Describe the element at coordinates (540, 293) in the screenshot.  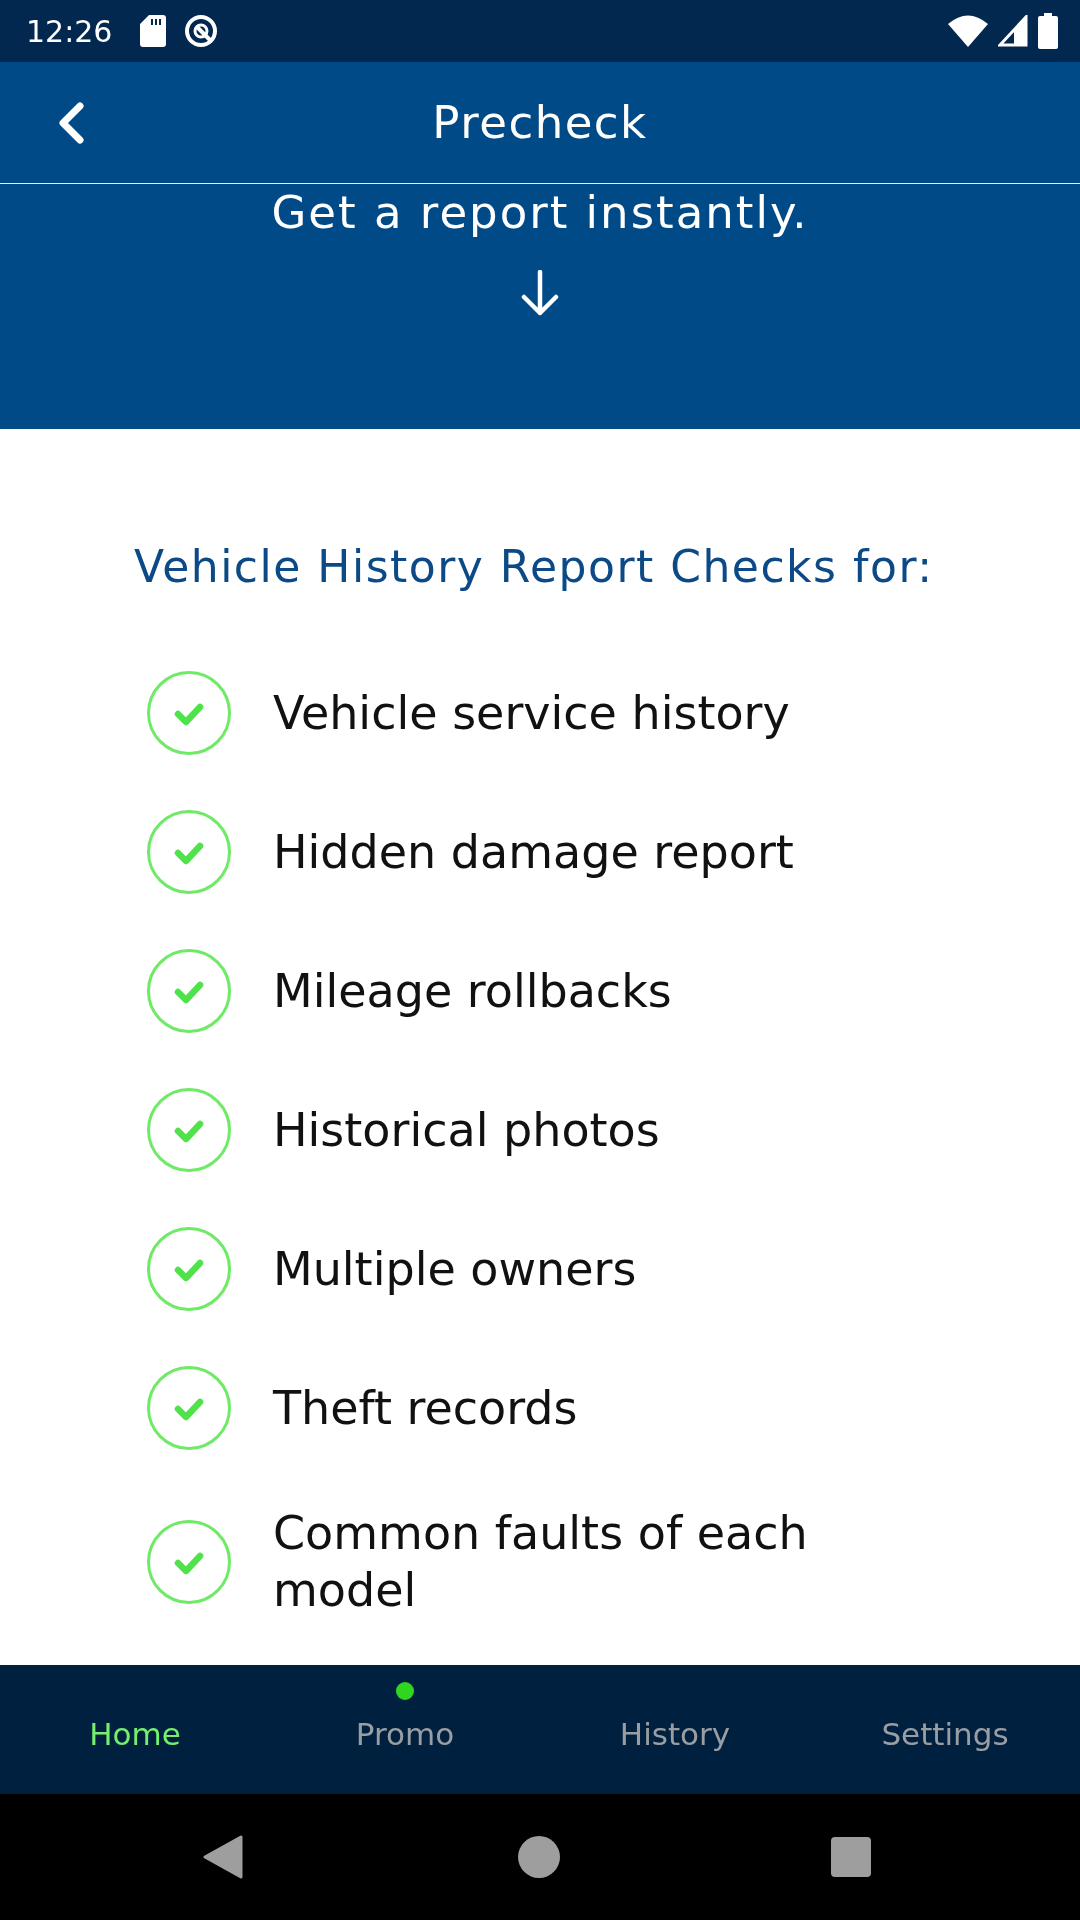
I see `arrow-down-icon` at that location.